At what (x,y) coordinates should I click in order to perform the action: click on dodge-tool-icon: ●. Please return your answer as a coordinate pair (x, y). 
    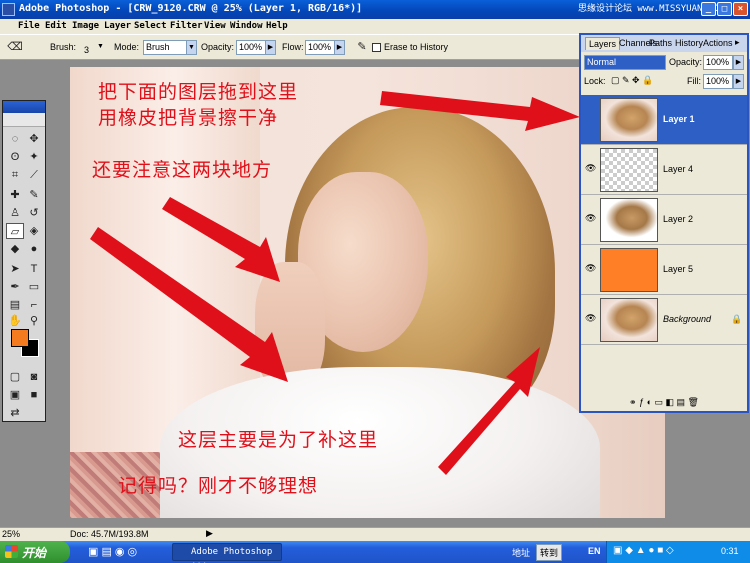
    Looking at the image, I should click on (34, 249).